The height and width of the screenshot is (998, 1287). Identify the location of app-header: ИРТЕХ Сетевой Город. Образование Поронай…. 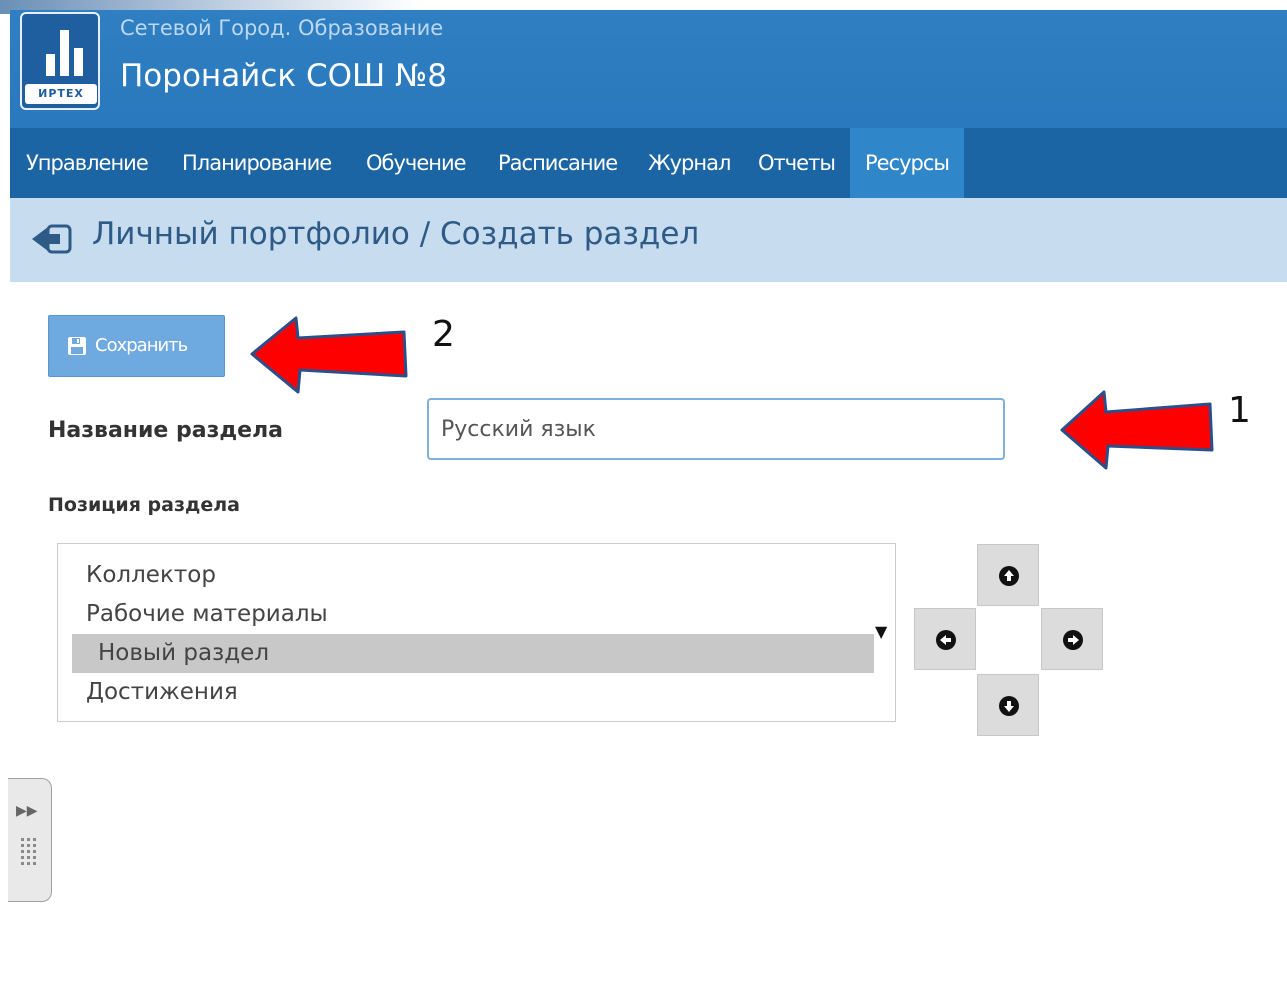
(648, 69).